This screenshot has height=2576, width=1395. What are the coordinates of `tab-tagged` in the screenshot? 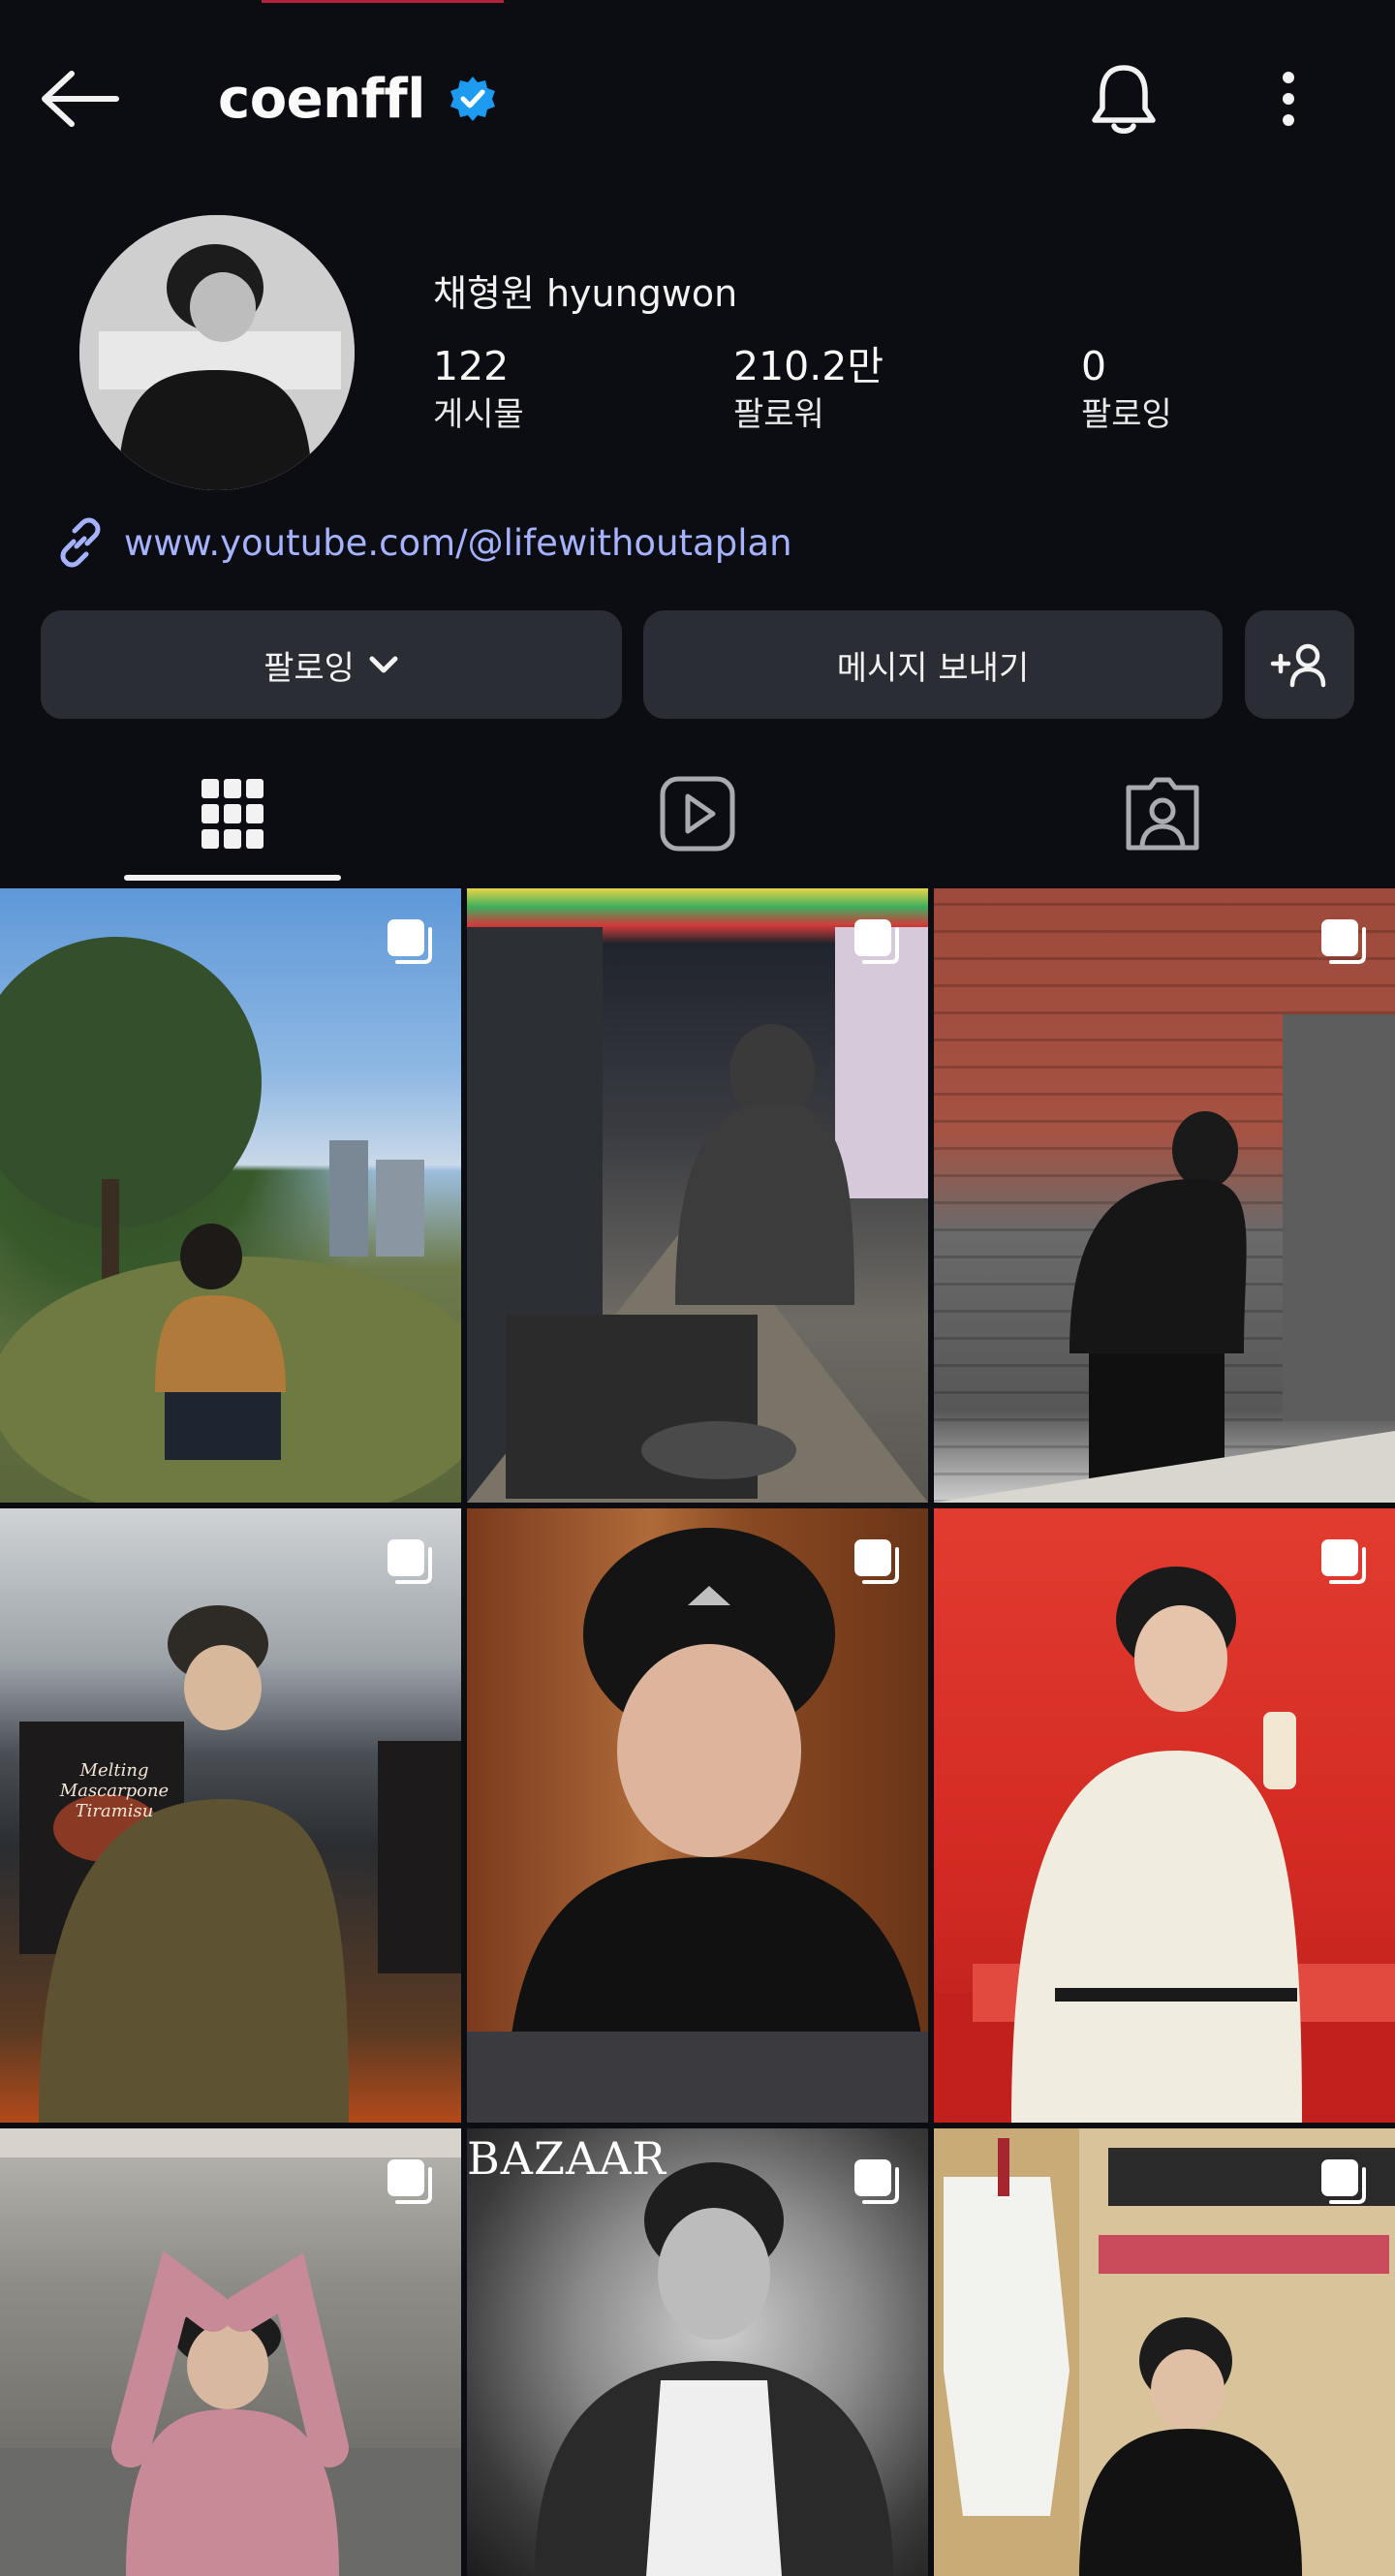 It's located at (1162, 814).